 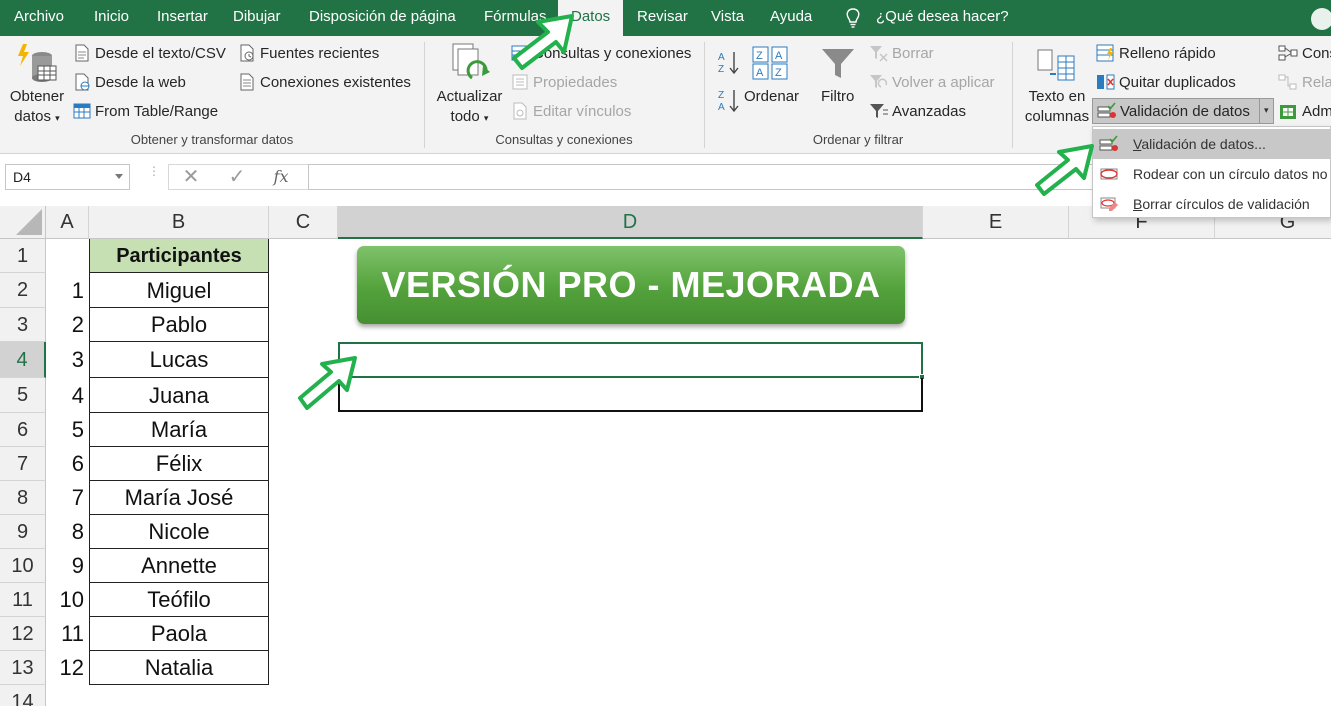 What do you see at coordinates (179, 222) in the screenshot?
I see `column-header-b: B` at bounding box center [179, 222].